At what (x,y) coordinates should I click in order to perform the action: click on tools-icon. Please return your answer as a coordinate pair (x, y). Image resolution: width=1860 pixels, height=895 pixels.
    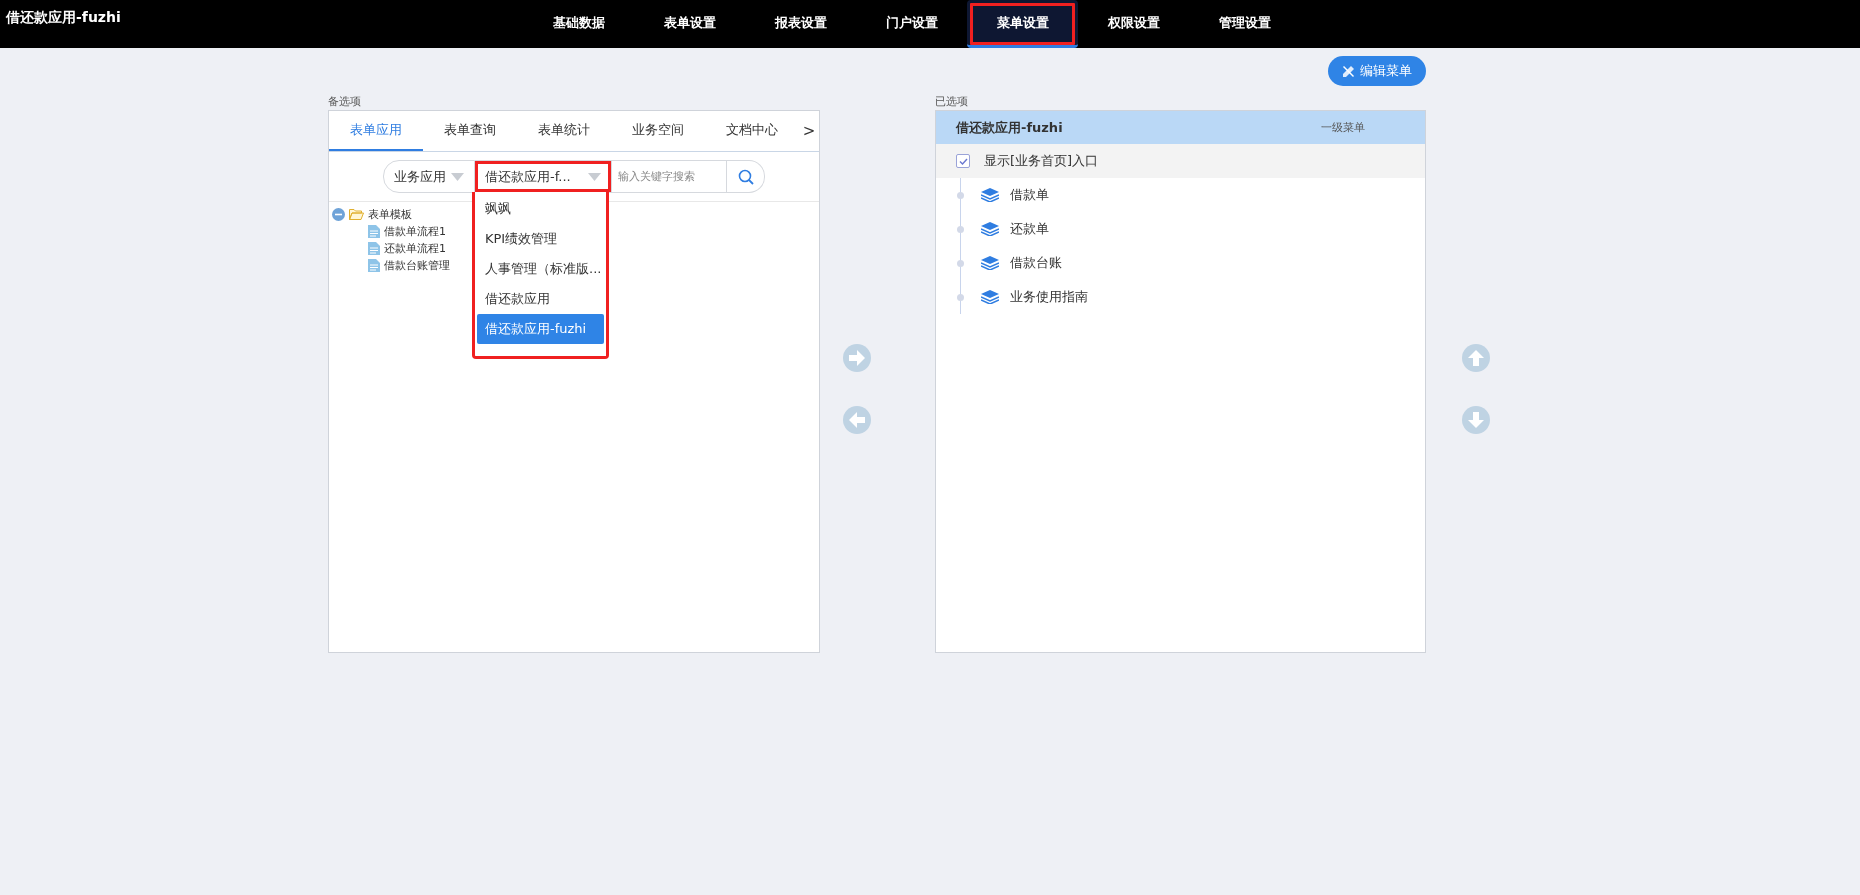
    Looking at the image, I should click on (1348, 71).